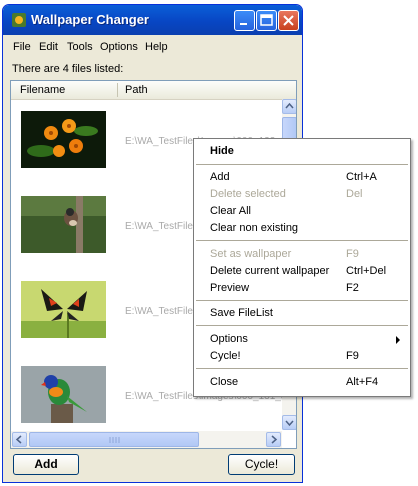 The image size is (418, 486). Describe the element at coordinates (156, 47) in the screenshot. I see `menu-help: Help` at that location.